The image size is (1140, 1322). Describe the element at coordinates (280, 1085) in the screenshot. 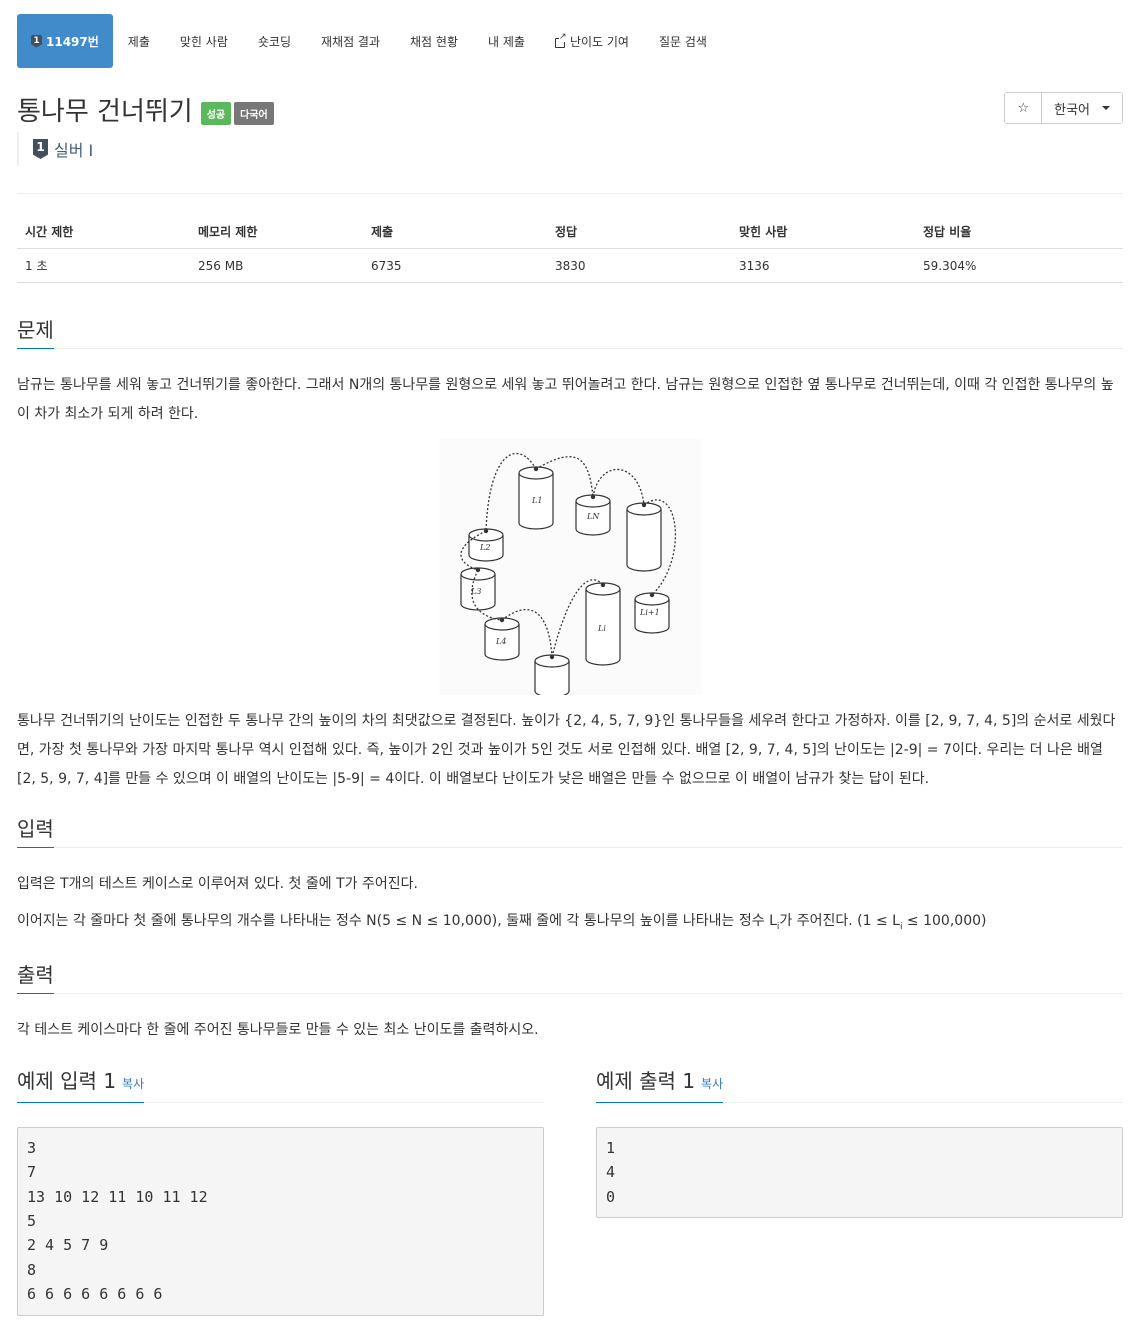

I see `sample-input-header: 예제 입력 1 복사` at that location.